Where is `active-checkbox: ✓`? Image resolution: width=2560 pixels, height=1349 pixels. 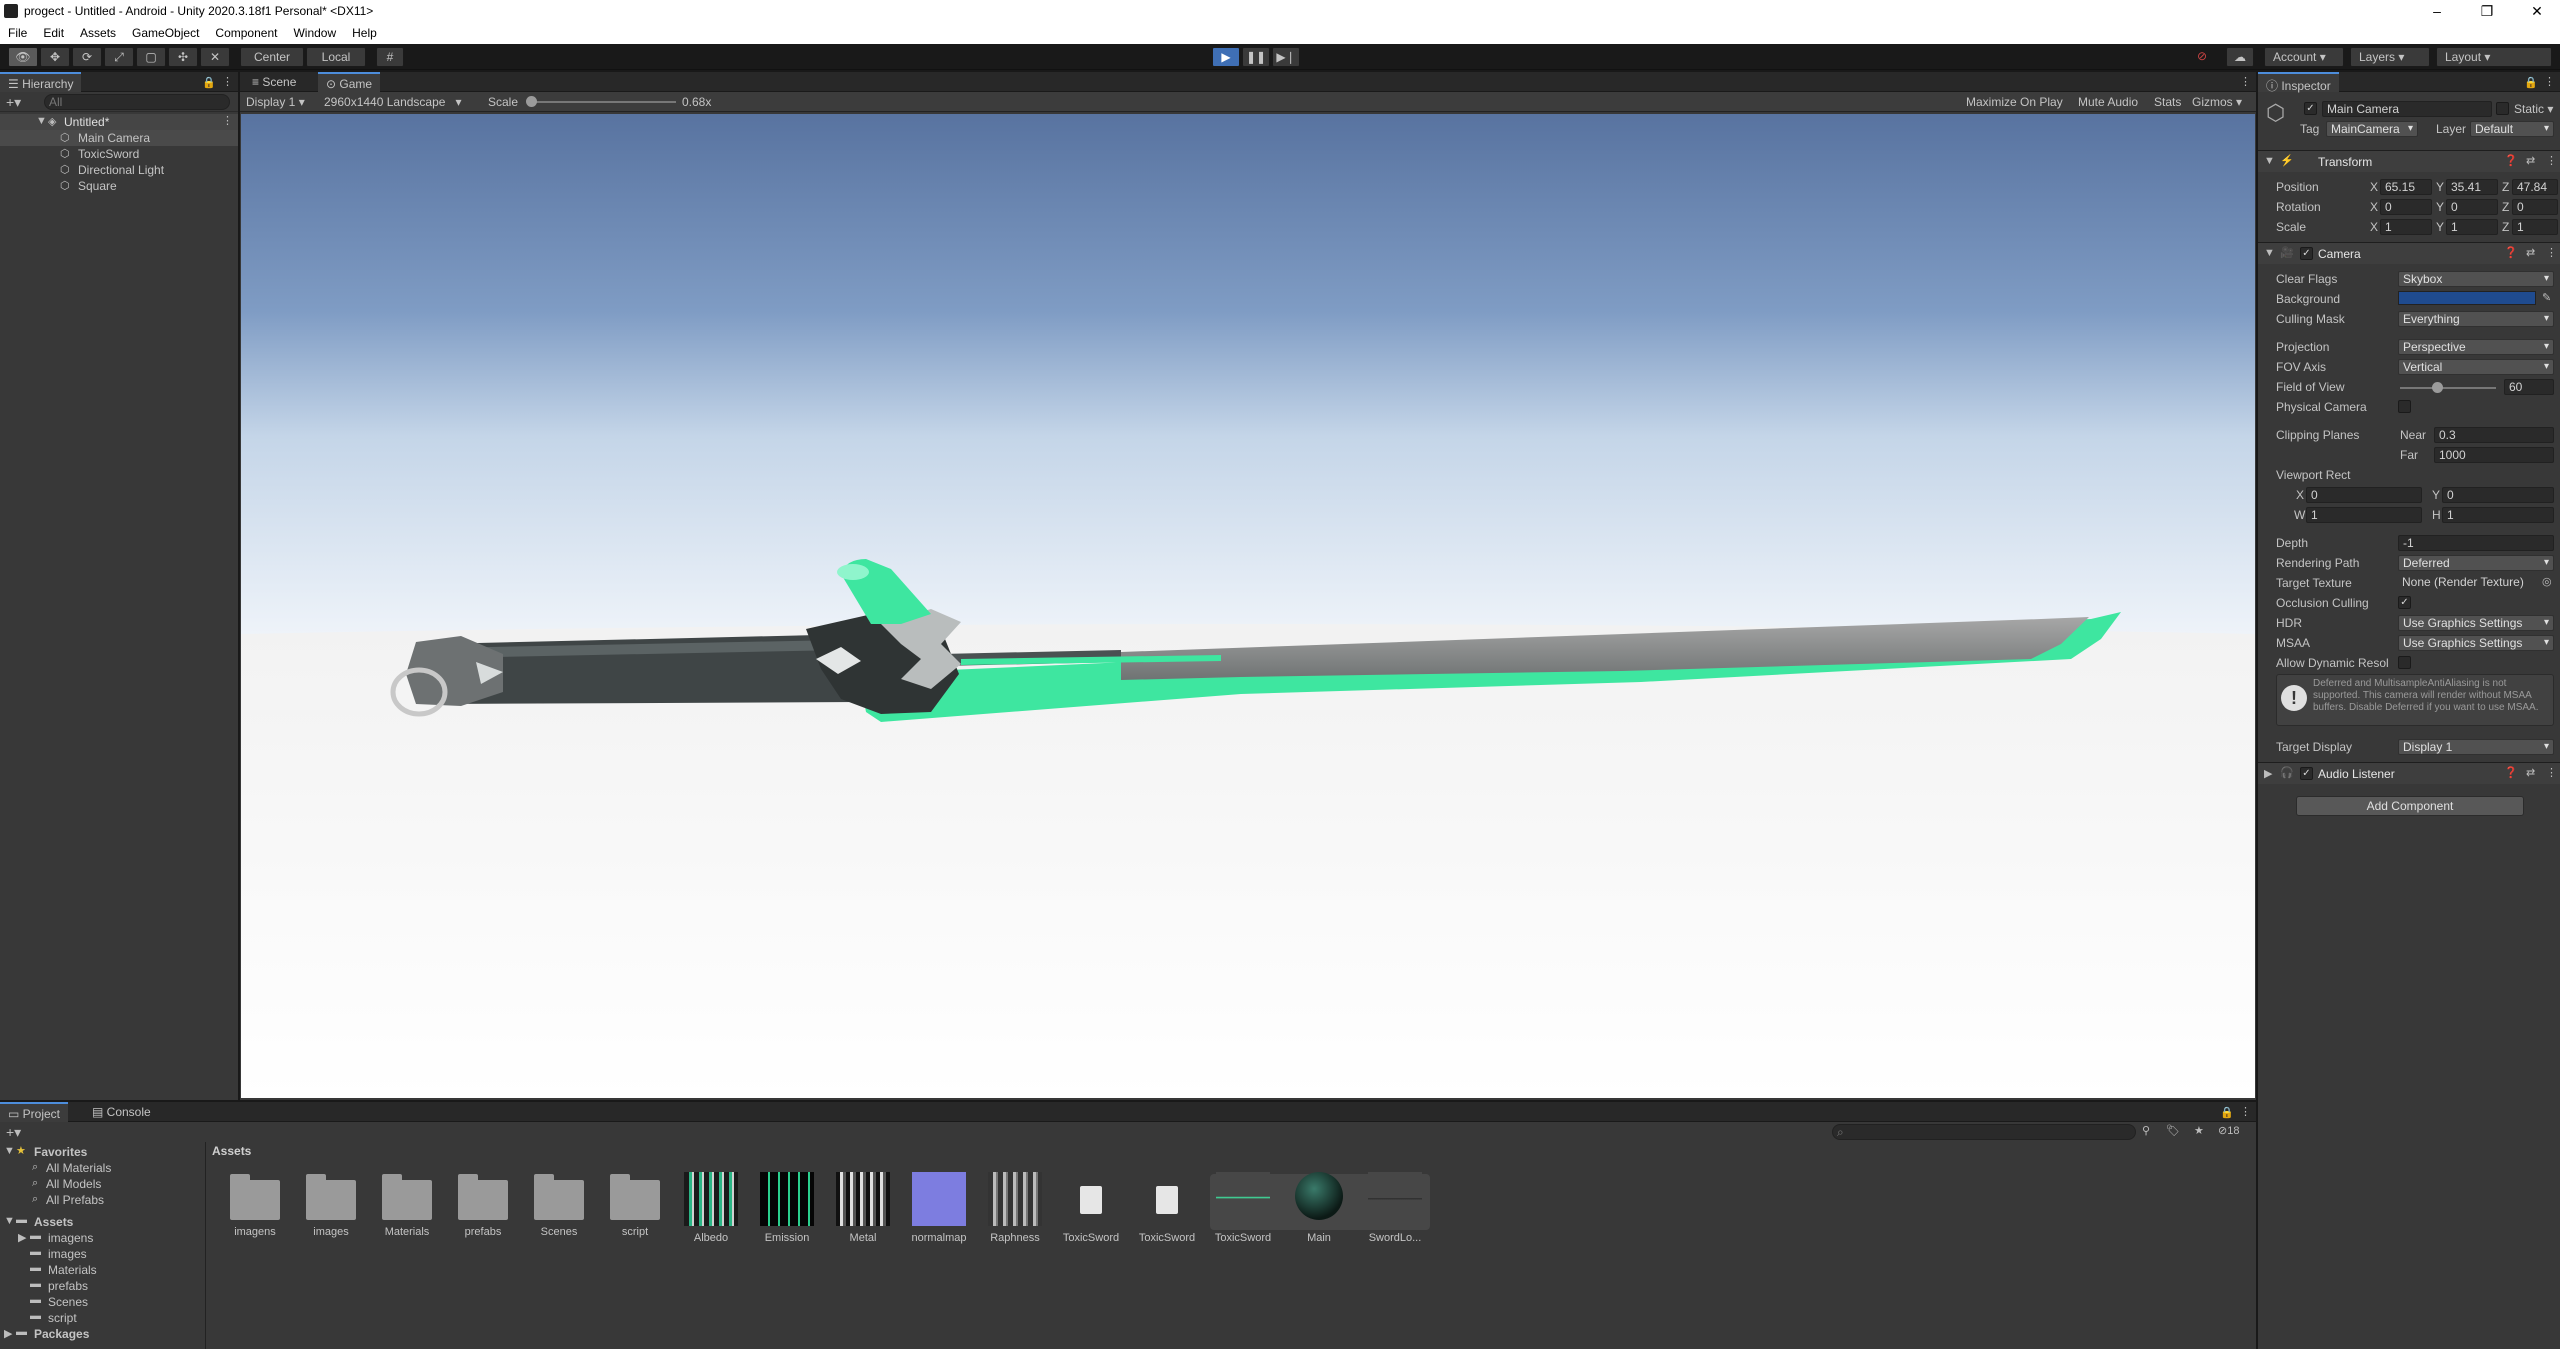
active-checkbox: ✓ is located at coordinates (2310, 108).